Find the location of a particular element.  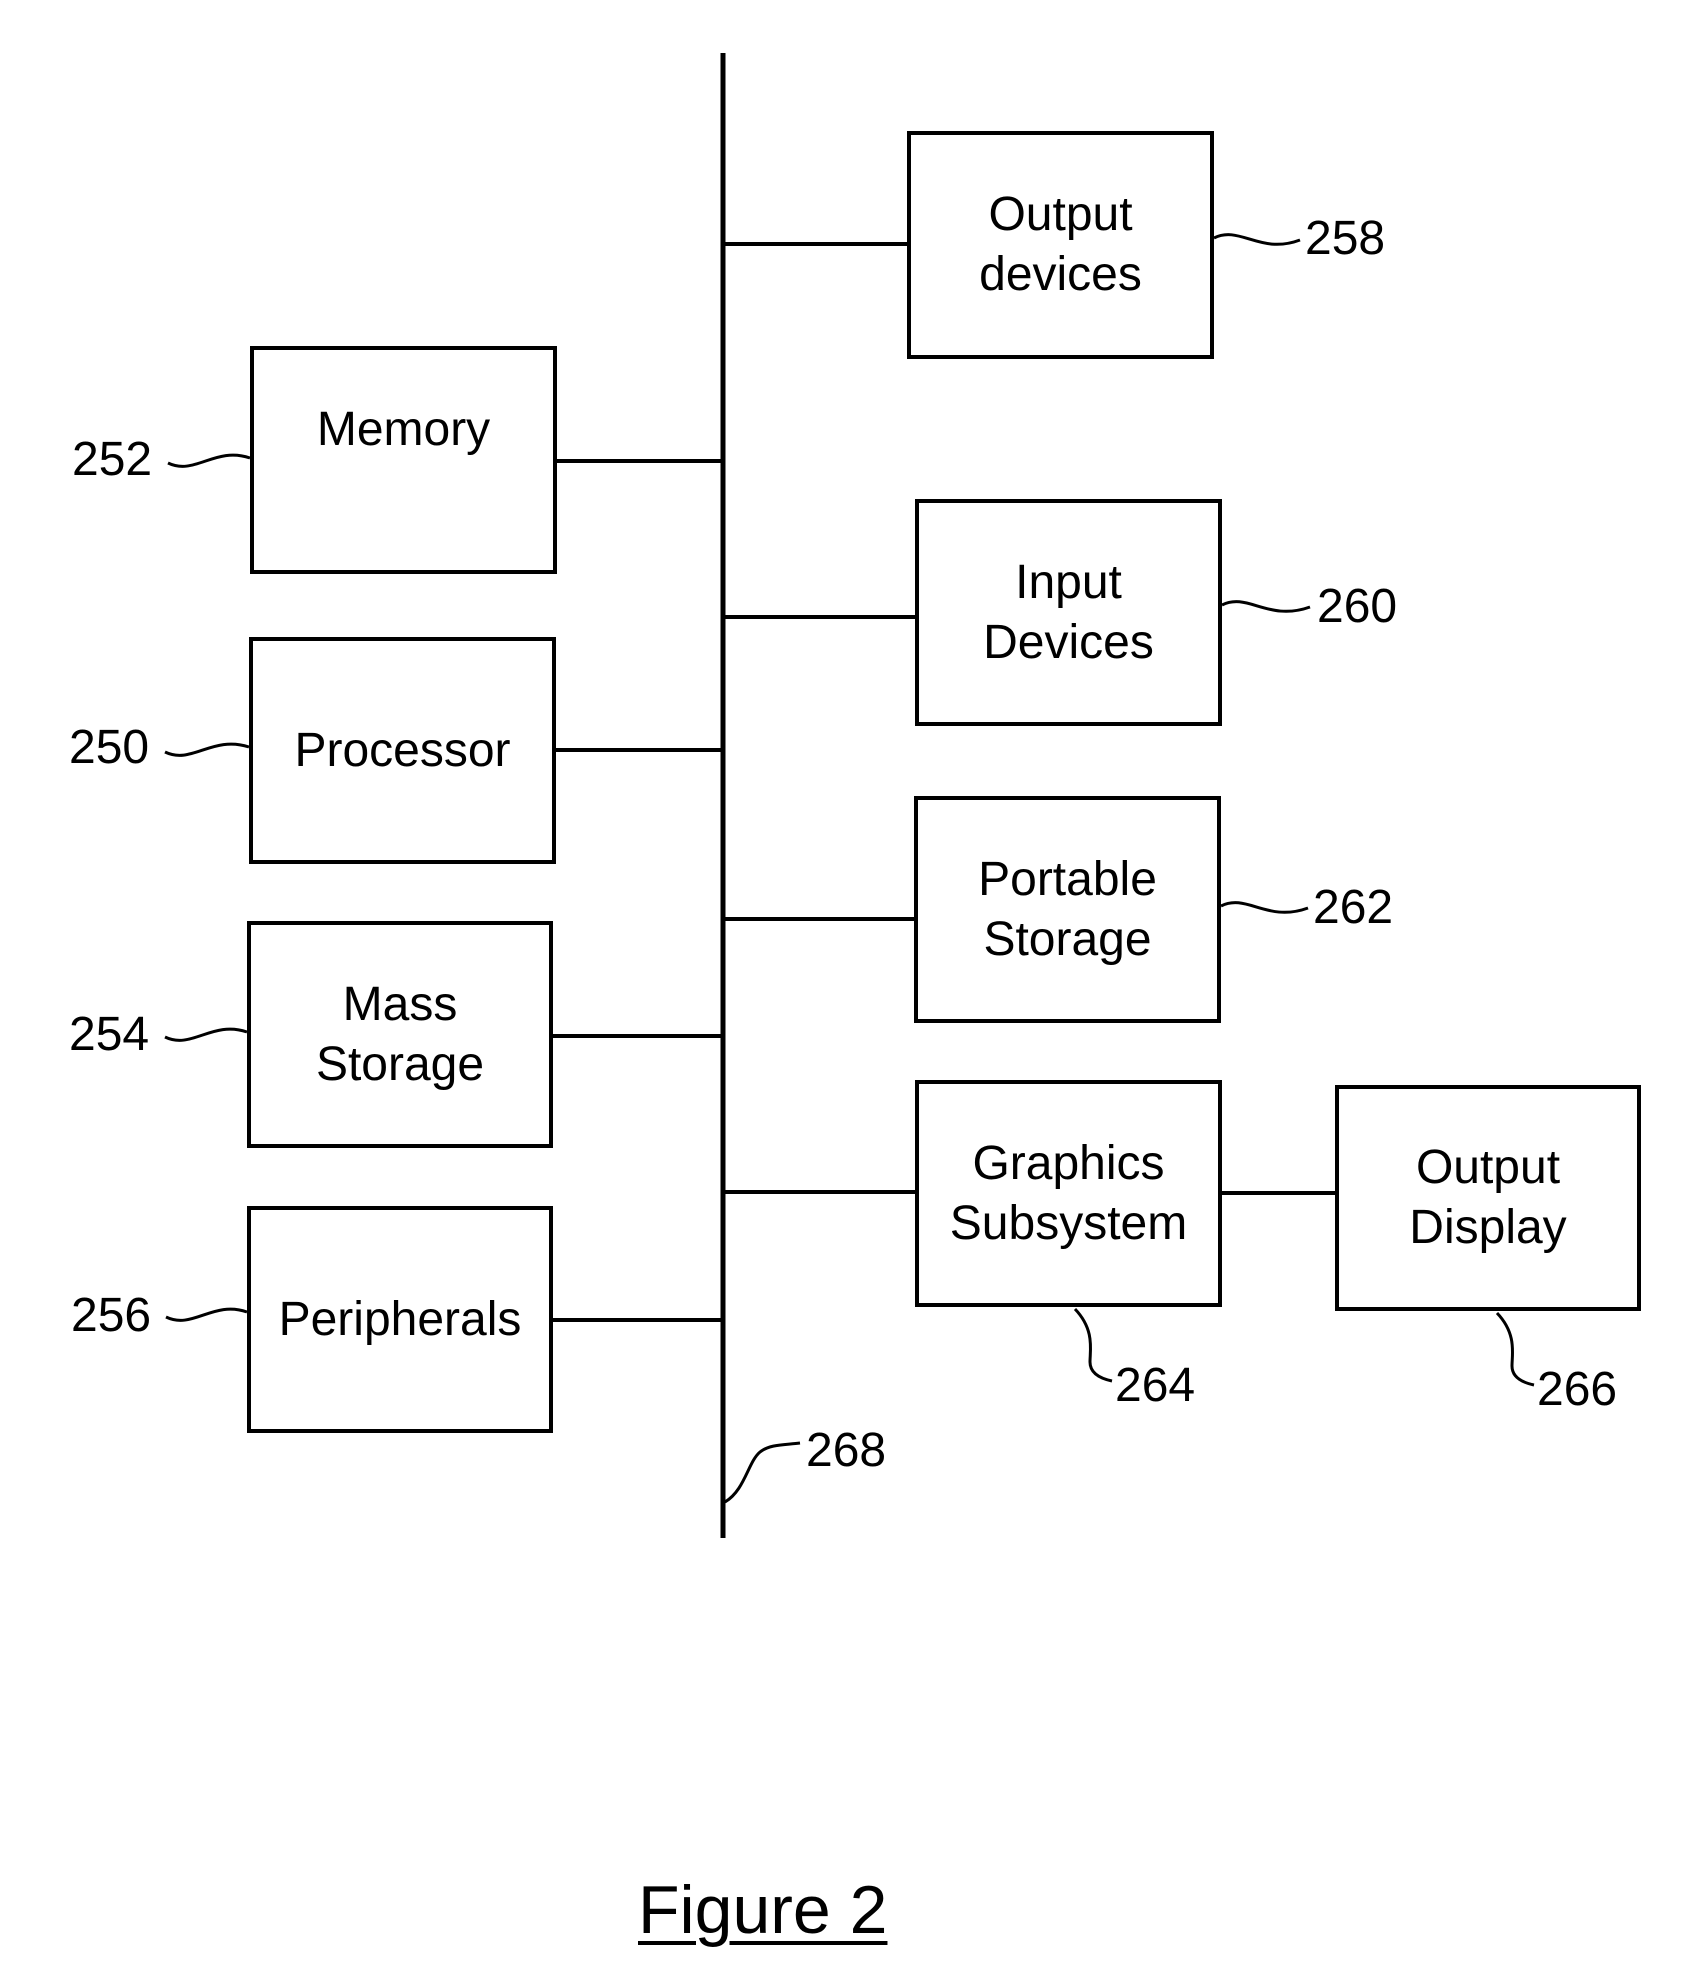

output-devices-box: Output devices is located at coordinates (1060, 245).